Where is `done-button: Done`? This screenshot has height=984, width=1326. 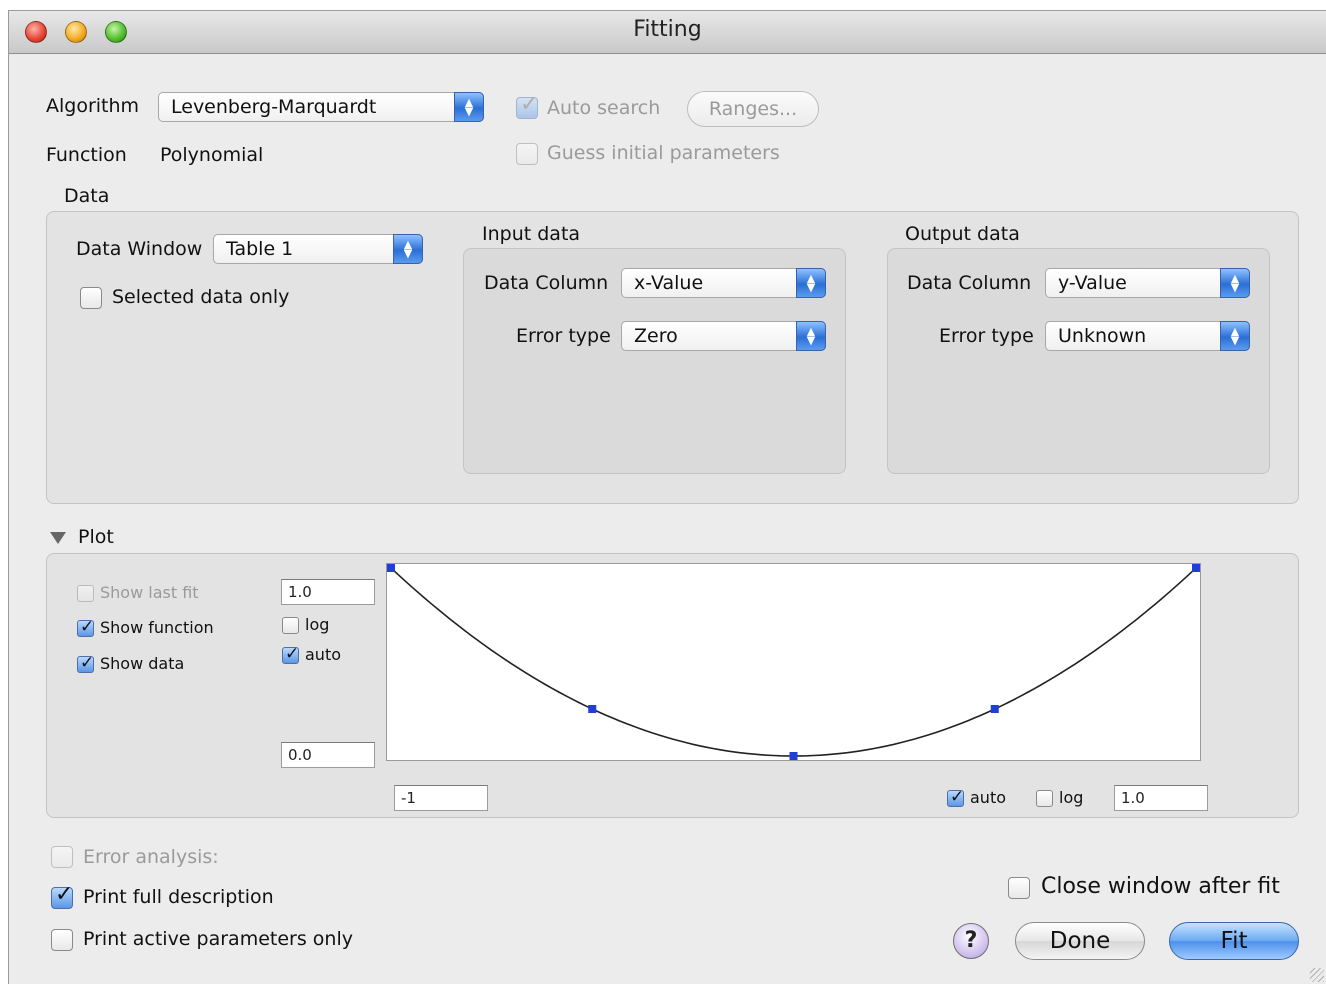 done-button: Done is located at coordinates (1080, 941).